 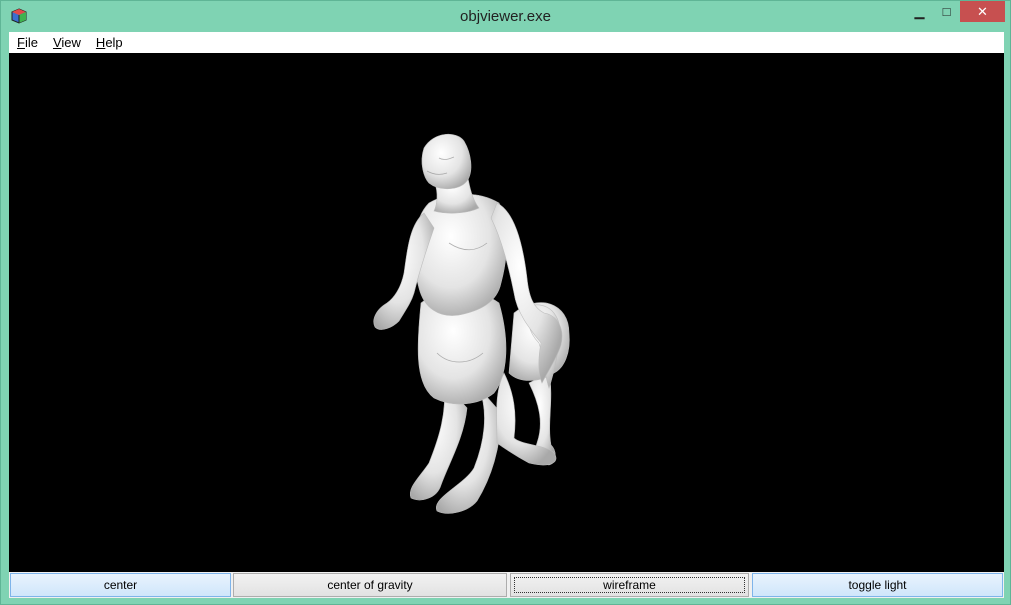 I want to click on maximize-button: □, so click(x=946, y=11).